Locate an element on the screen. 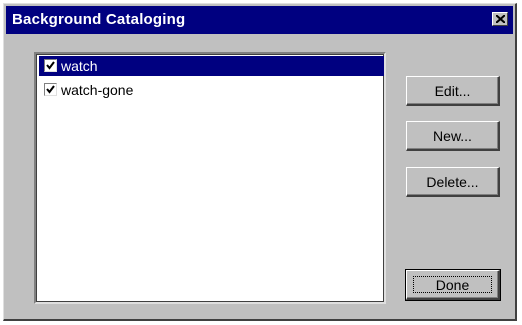  close-icon is located at coordinates (500, 19).